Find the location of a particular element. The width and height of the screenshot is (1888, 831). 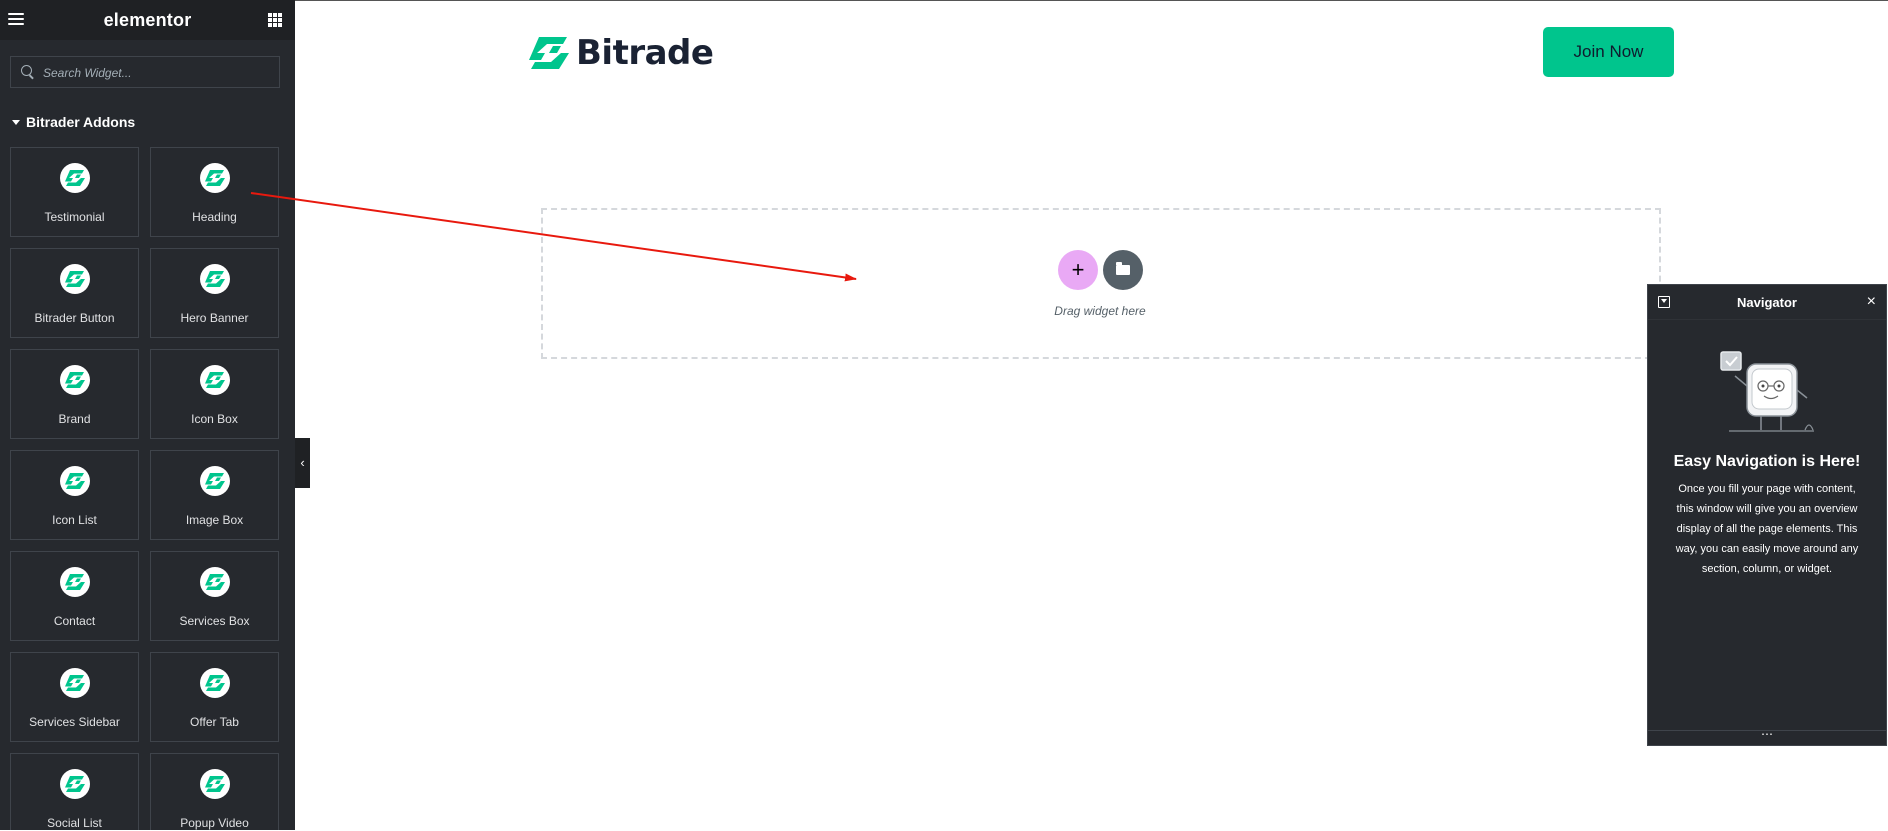

widget-icon-box: Icon Box is located at coordinates (214, 394).